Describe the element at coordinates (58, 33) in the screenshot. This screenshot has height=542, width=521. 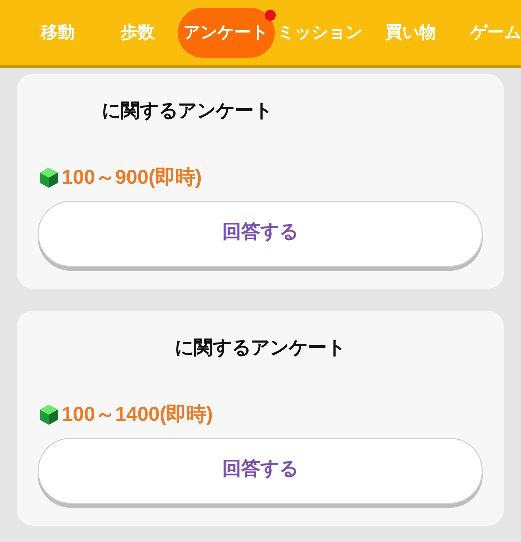
I see `tab: 移動` at that location.